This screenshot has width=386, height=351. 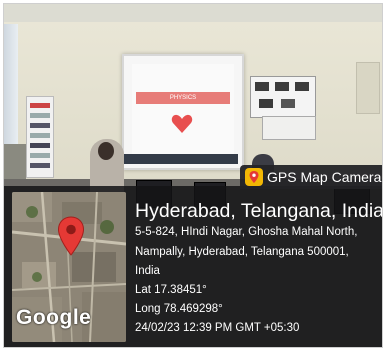 What do you see at coordinates (11, 84) in the screenshot?
I see `window` at bounding box center [11, 84].